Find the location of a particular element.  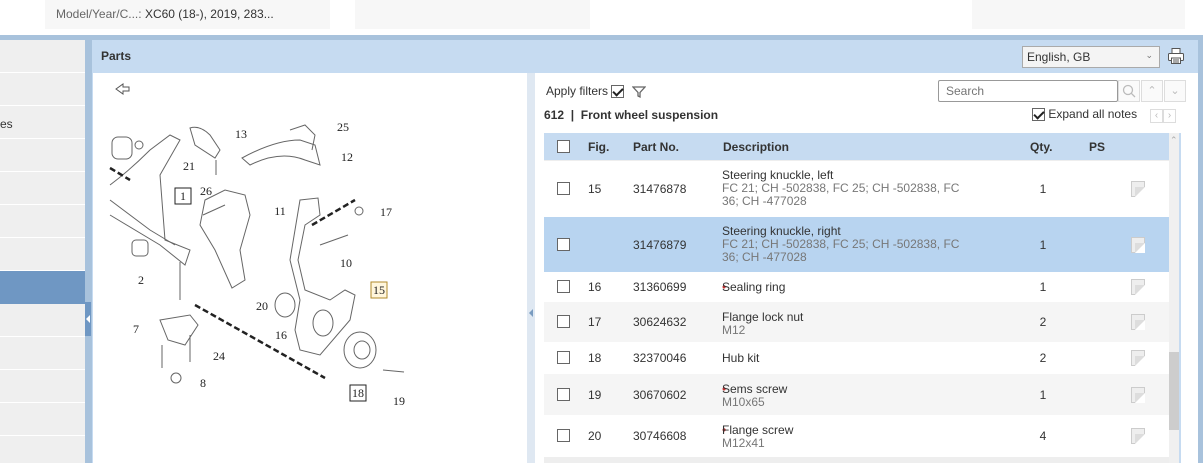

scroll-up-icon: ⌃ is located at coordinates (1174, 140).